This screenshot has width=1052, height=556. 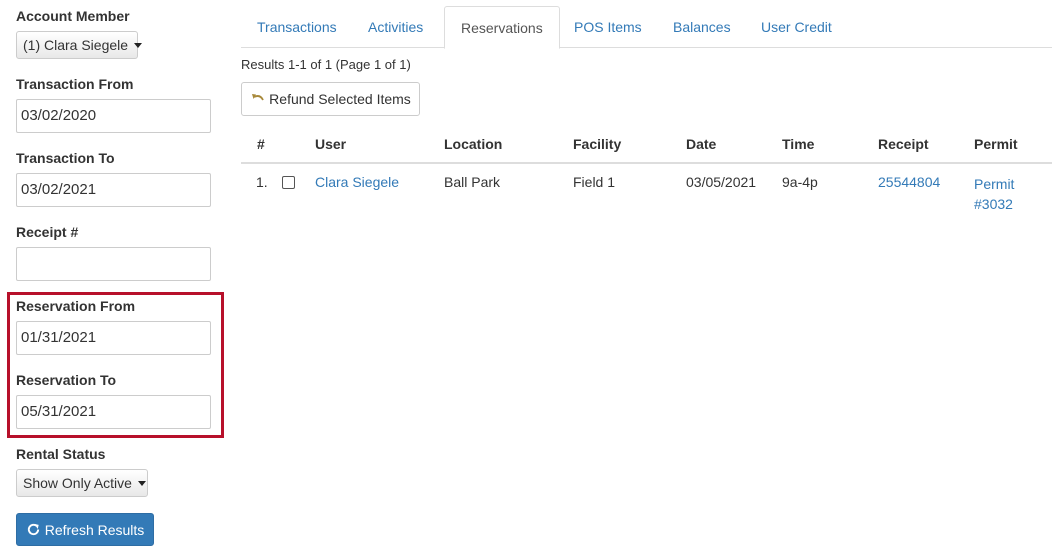 I want to click on reservation-to-input: 05/31/2021, so click(x=113, y=412).